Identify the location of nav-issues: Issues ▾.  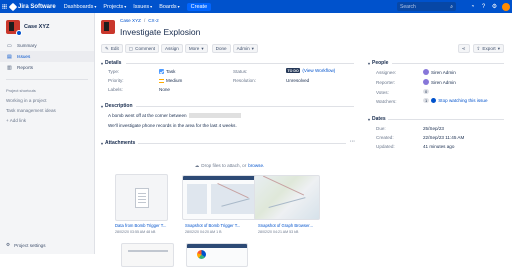
(142, 7).